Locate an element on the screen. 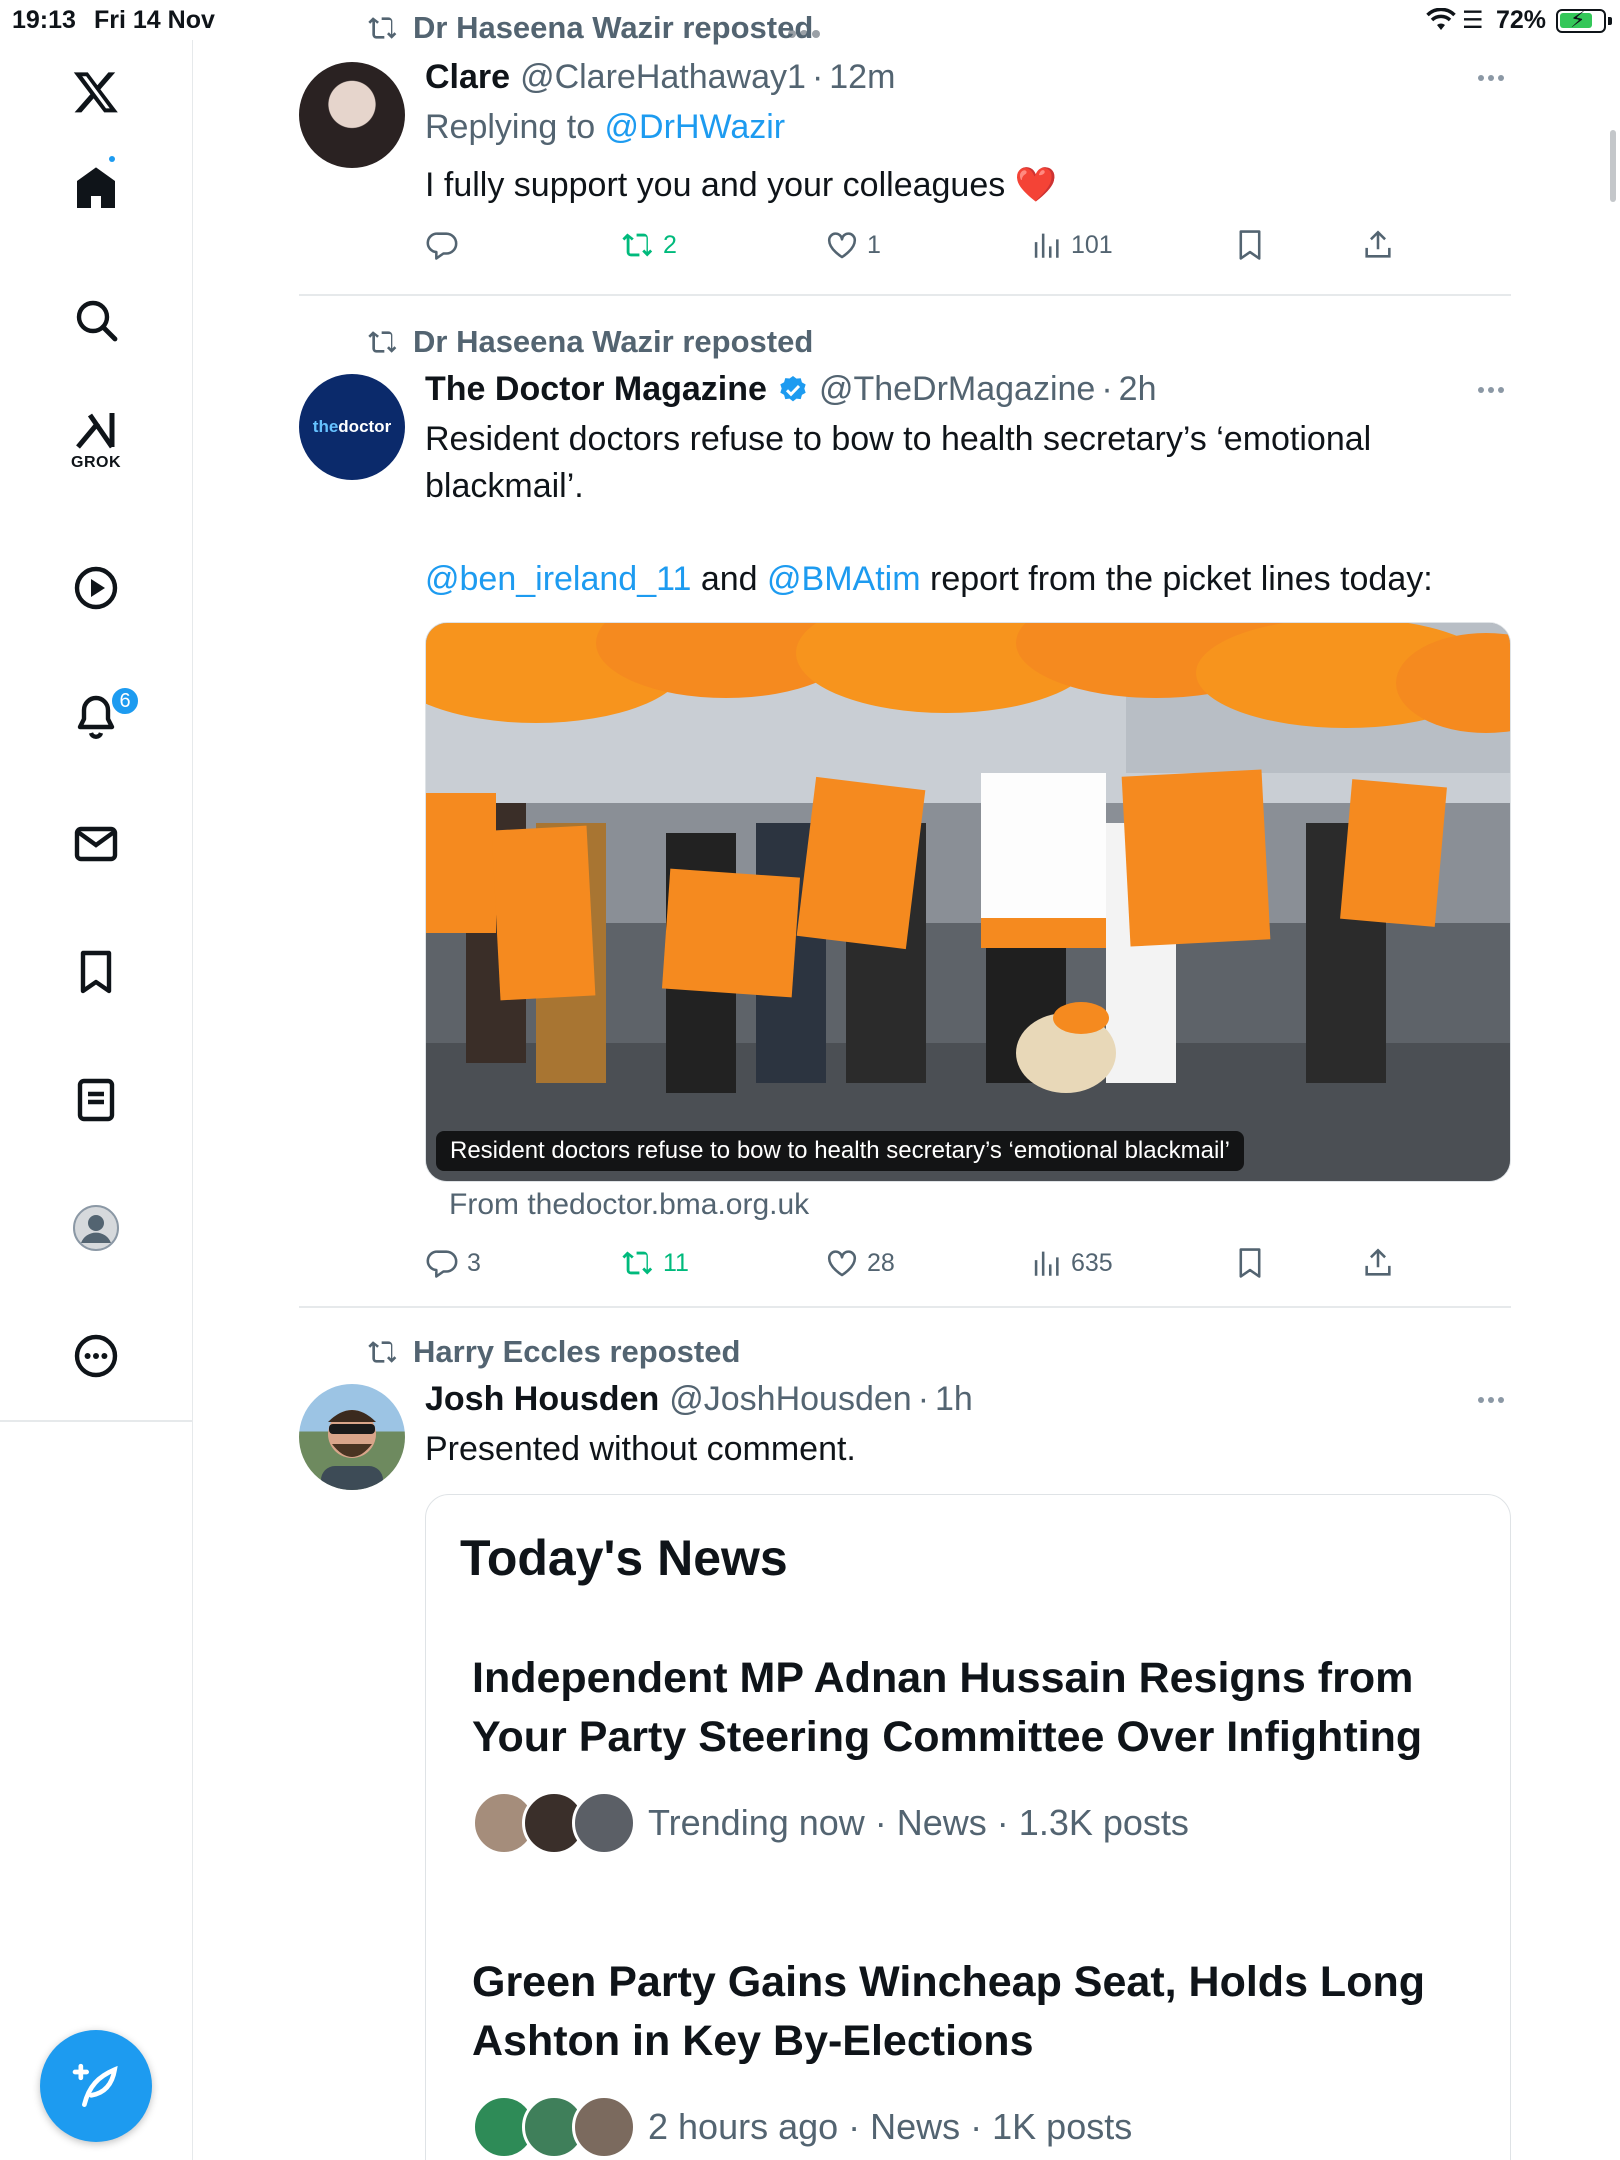  like-button: 28 is located at coordinates (860, 1263).